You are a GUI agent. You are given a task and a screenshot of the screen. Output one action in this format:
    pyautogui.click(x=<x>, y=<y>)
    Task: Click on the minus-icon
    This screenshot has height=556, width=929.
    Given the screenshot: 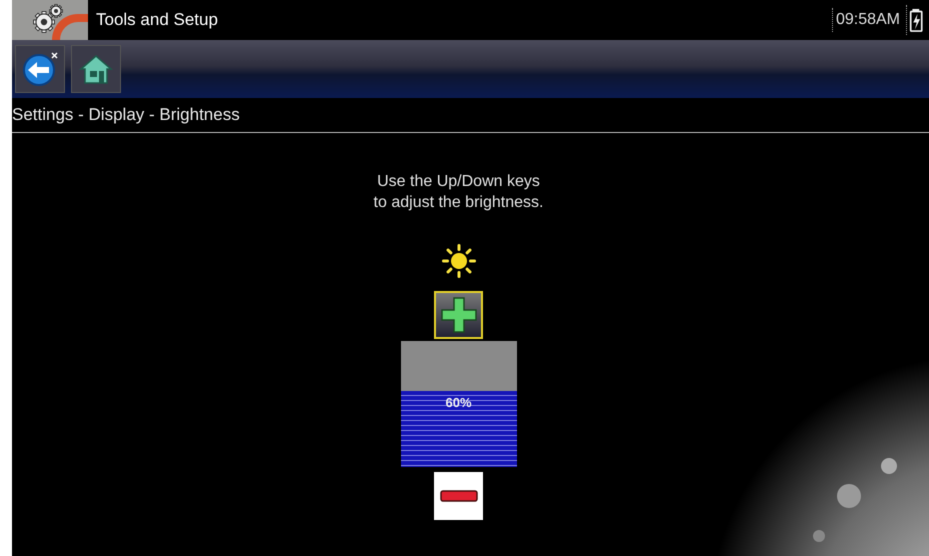 What is the action you would take?
    pyautogui.click(x=459, y=496)
    